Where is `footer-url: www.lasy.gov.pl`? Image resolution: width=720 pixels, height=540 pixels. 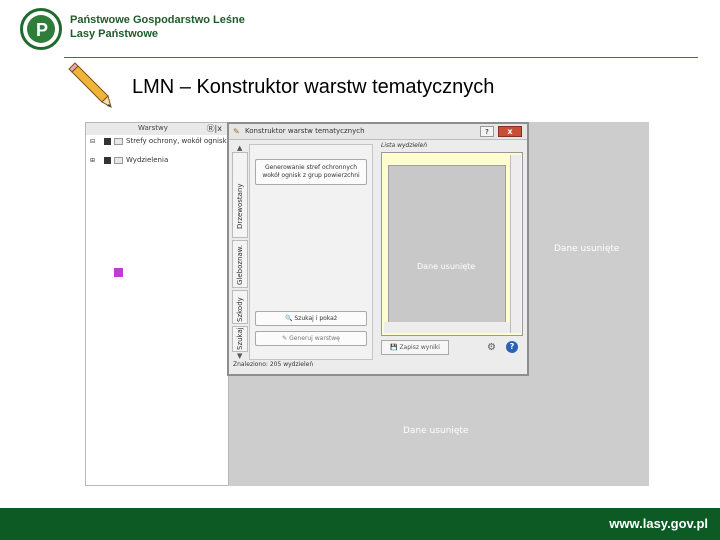 footer-url: www.lasy.gov.pl is located at coordinates (658, 523).